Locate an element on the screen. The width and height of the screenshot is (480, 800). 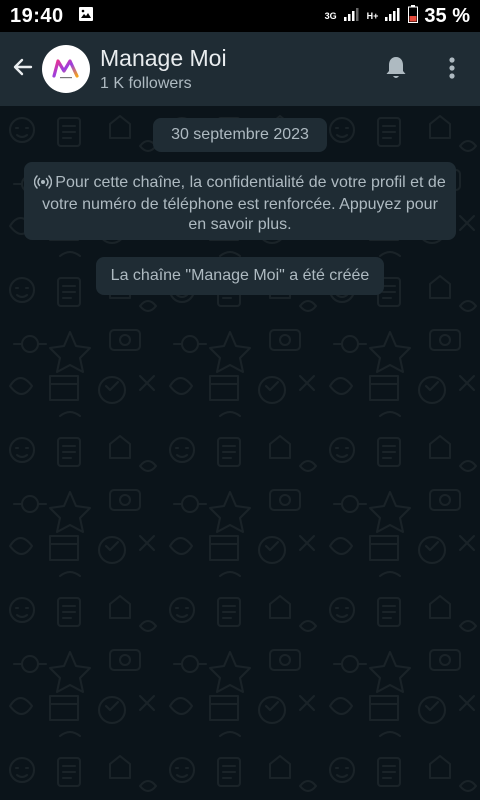
status-bar: 19:40 3G H+ 35 % is located at coordinates (240, 16).